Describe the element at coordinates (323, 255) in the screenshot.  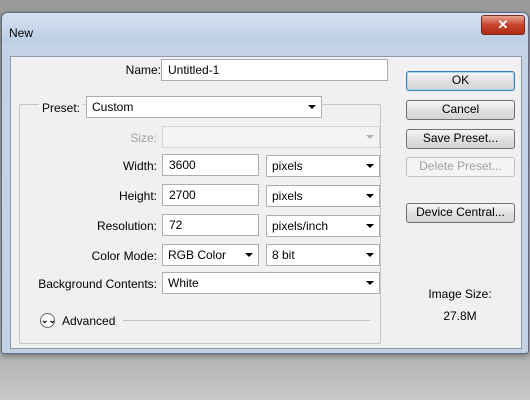
I see `bit-depth-select: 8 bit` at that location.